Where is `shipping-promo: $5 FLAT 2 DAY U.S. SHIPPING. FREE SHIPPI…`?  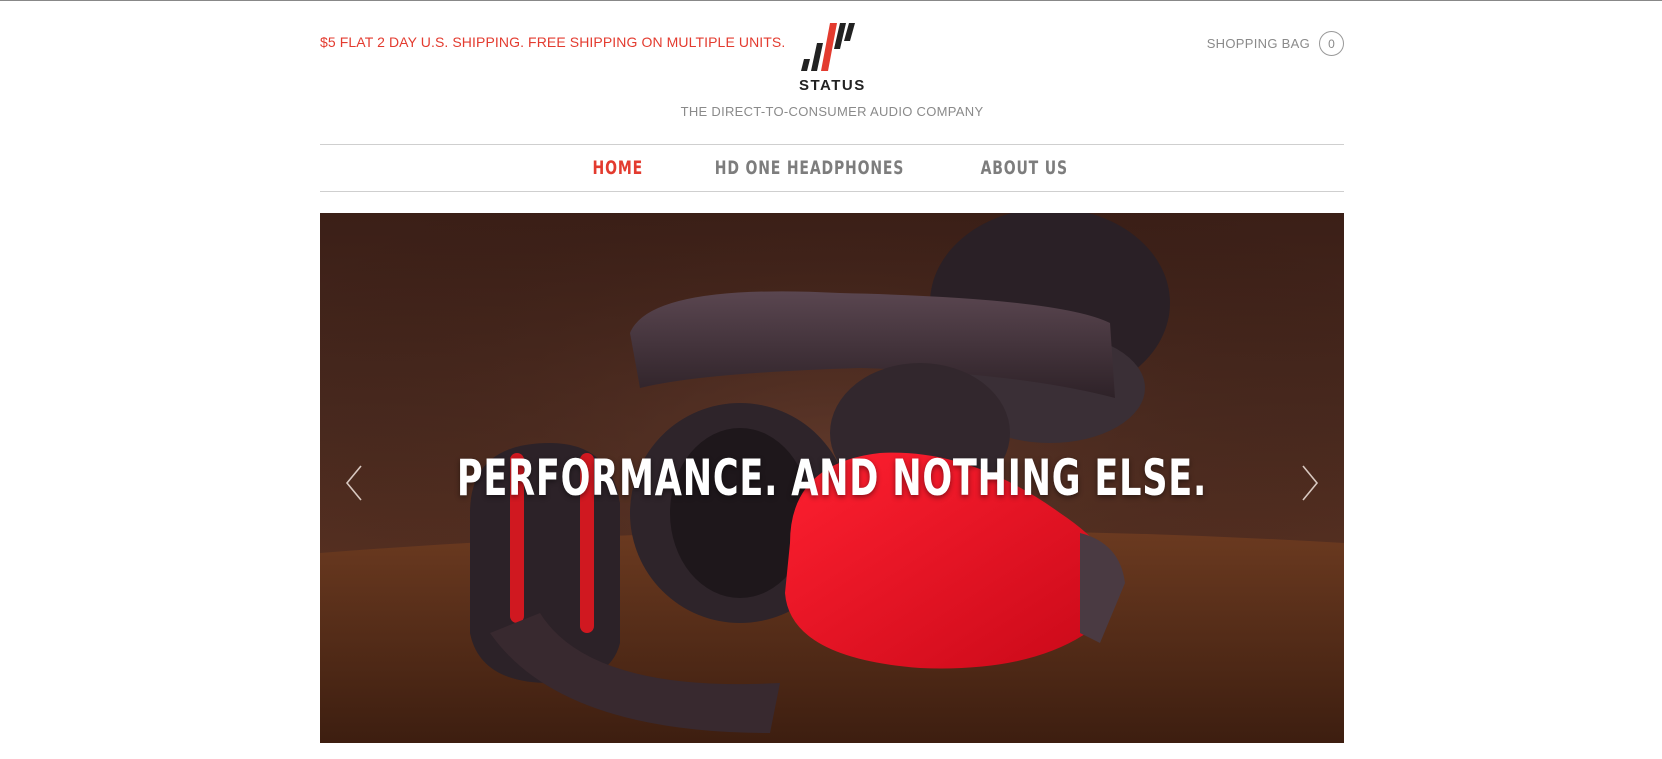
shipping-promo: $5 FLAT 2 DAY U.S. SHIPPING. FREE SHIPPI… is located at coordinates (553, 42).